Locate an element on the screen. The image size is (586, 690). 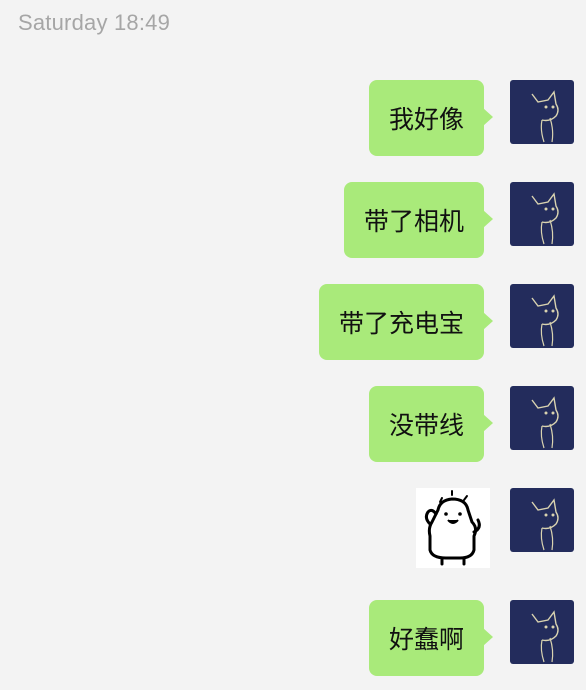
message-row: 好蠢啊 is located at coordinates (471, 638).